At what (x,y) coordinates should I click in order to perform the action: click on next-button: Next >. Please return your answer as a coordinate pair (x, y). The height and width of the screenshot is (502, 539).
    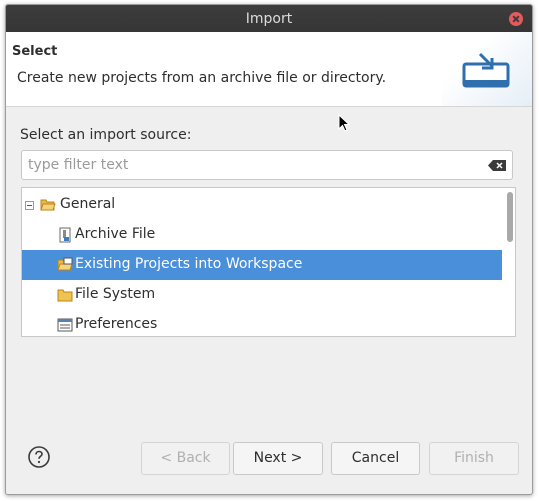
    Looking at the image, I should click on (278, 458).